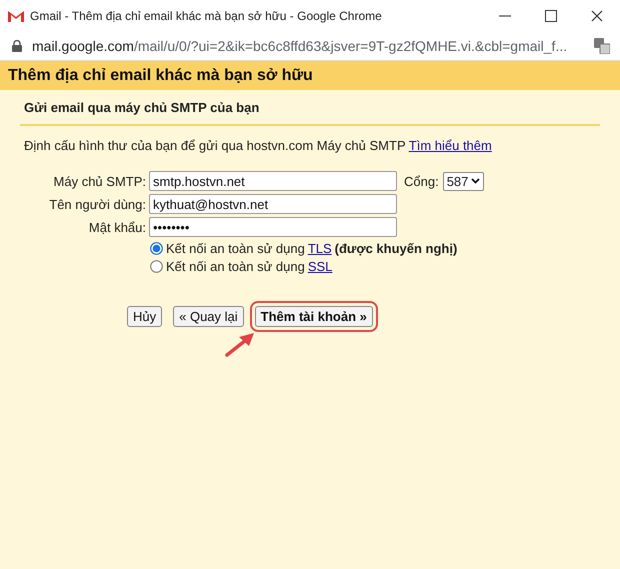  Describe the element at coordinates (144, 316) in the screenshot. I see `dialog-button: Hủy` at that location.